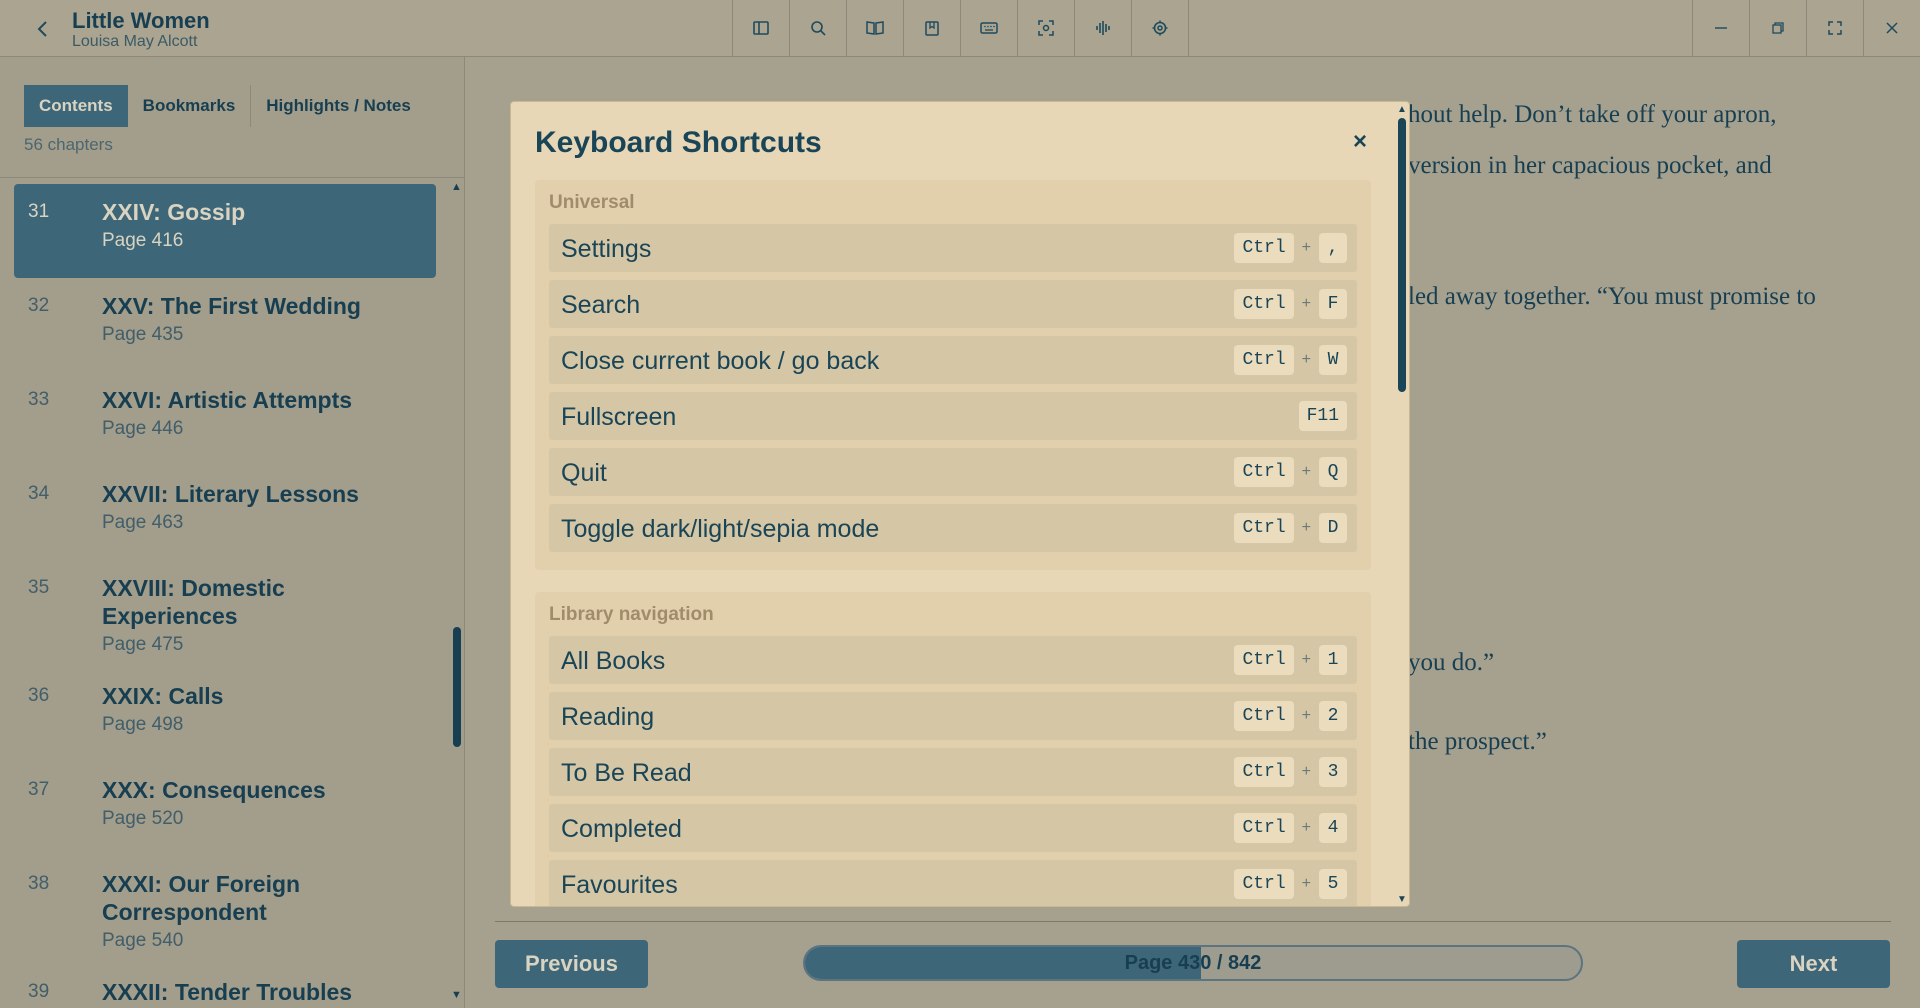 The width and height of the screenshot is (1920, 1008). What do you see at coordinates (1160, 28) in the screenshot?
I see `settings-button` at bounding box center [1160, 28].